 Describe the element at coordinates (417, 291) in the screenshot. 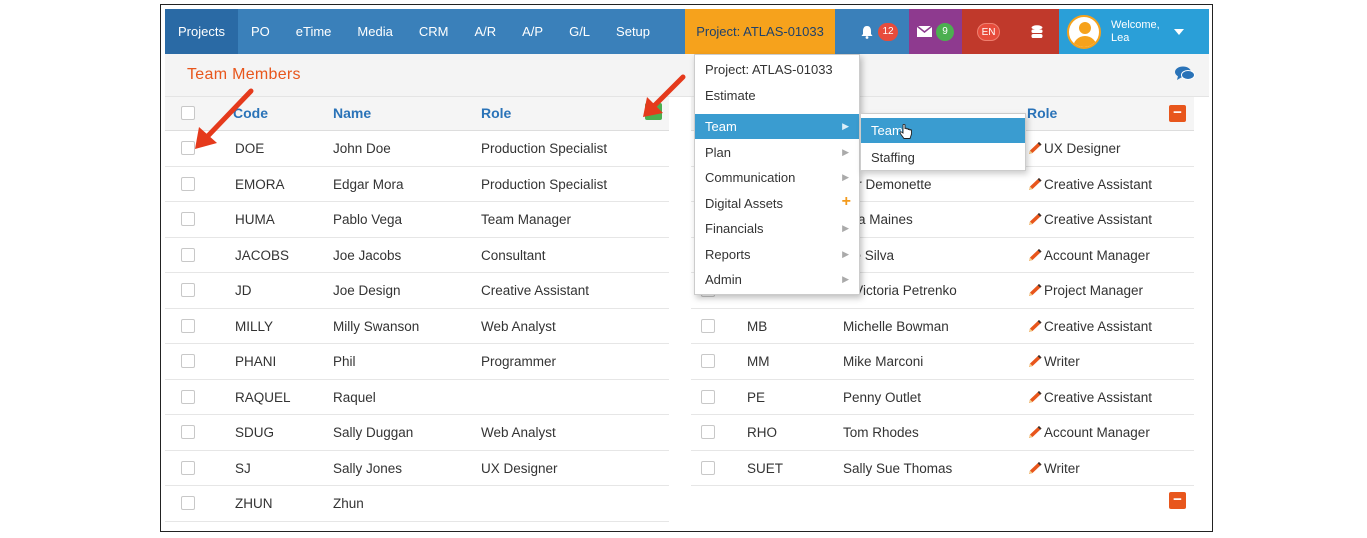

I see `table-row: JD Joe Design Creative Assistant` at that location.